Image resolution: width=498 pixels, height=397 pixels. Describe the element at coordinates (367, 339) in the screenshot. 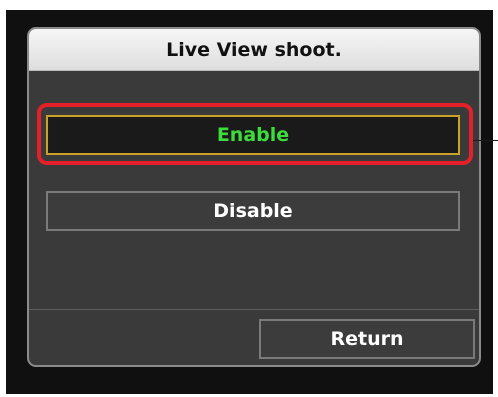

I see `return-button: Return` at that location.